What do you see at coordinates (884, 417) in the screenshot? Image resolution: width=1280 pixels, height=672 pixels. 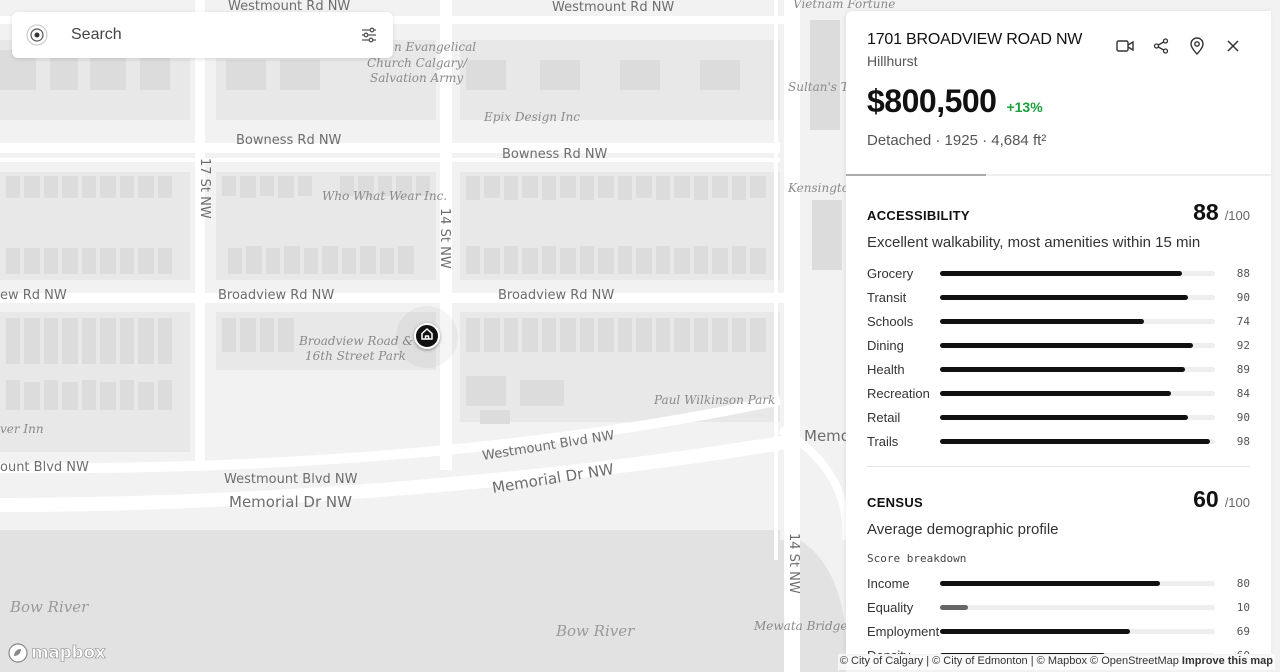 I see `bar-label: Retail` at bounding box center [884, 417].